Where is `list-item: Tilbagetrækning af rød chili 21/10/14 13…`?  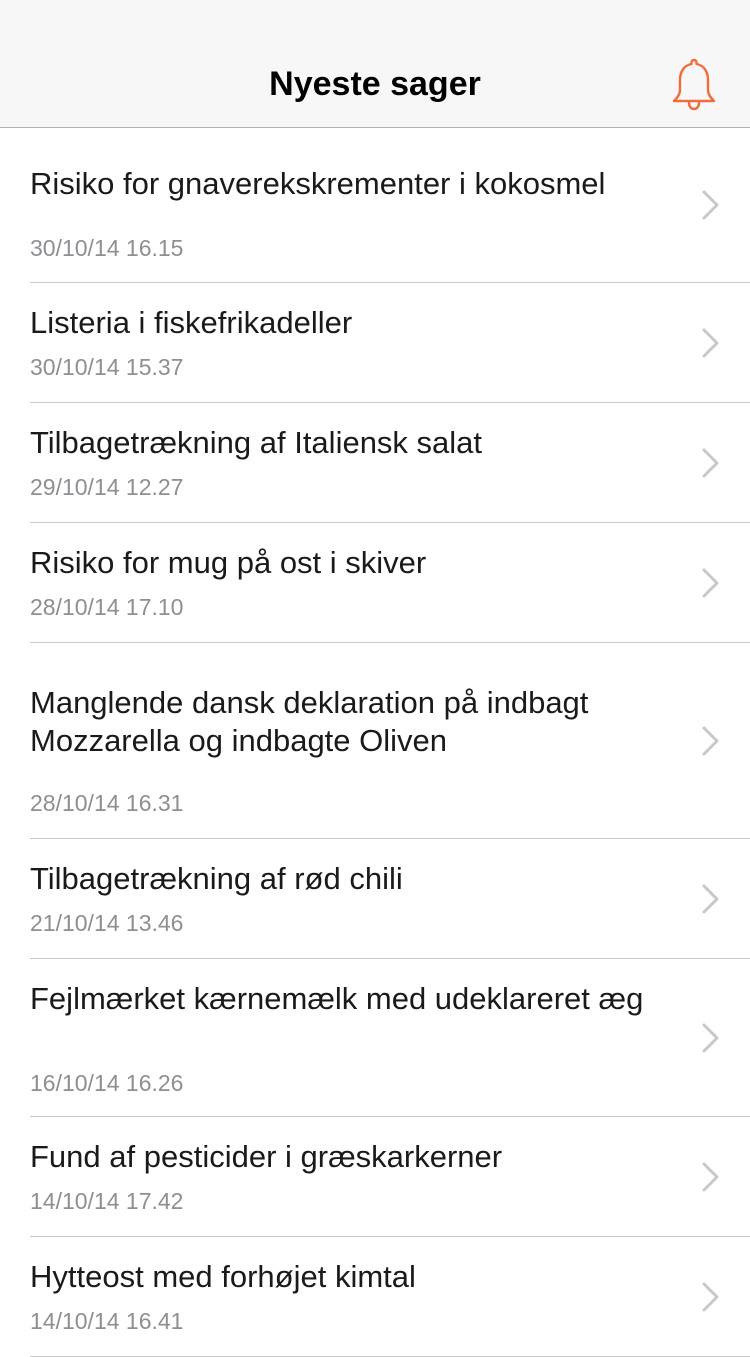
list-item: Tilbagetrækning af rød chili 21/10/14 13… is located at coordinates (375, 899).